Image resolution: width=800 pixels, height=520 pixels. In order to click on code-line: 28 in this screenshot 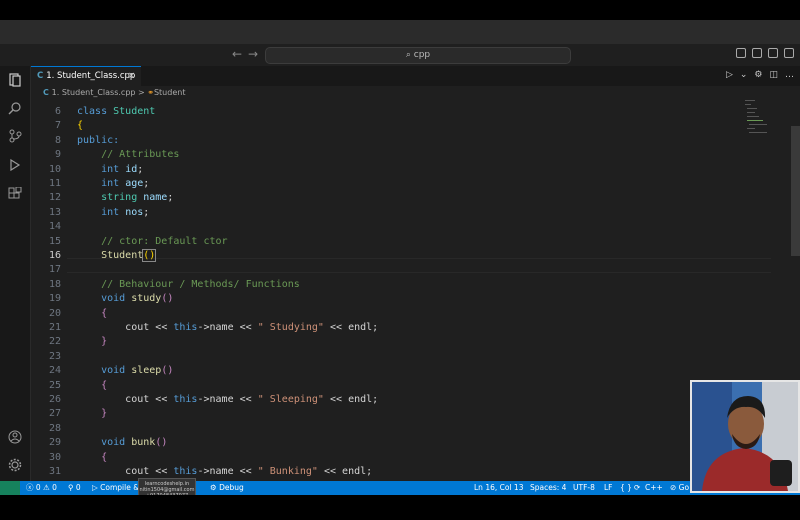, I will do `click(54, 428)`.